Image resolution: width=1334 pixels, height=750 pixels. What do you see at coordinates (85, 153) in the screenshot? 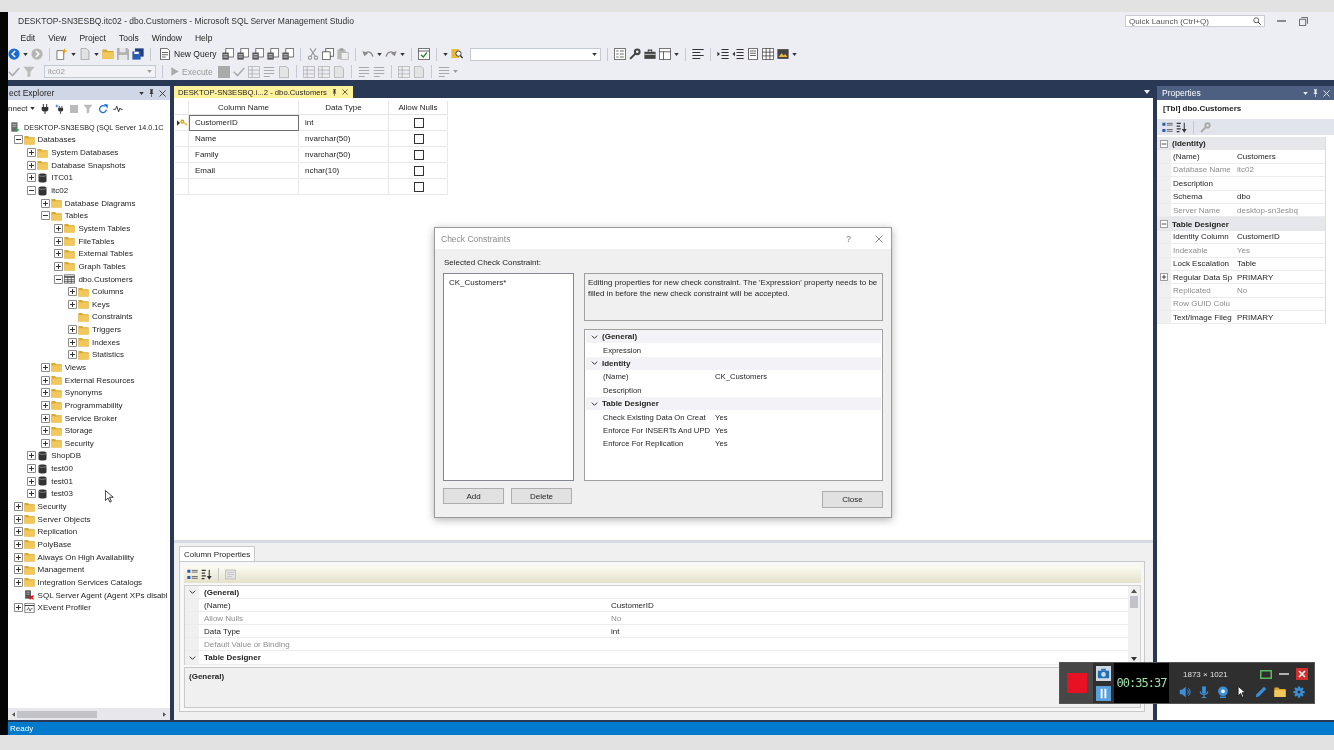
I see `tree-item: System Databases` at bounding box center [85, 153].